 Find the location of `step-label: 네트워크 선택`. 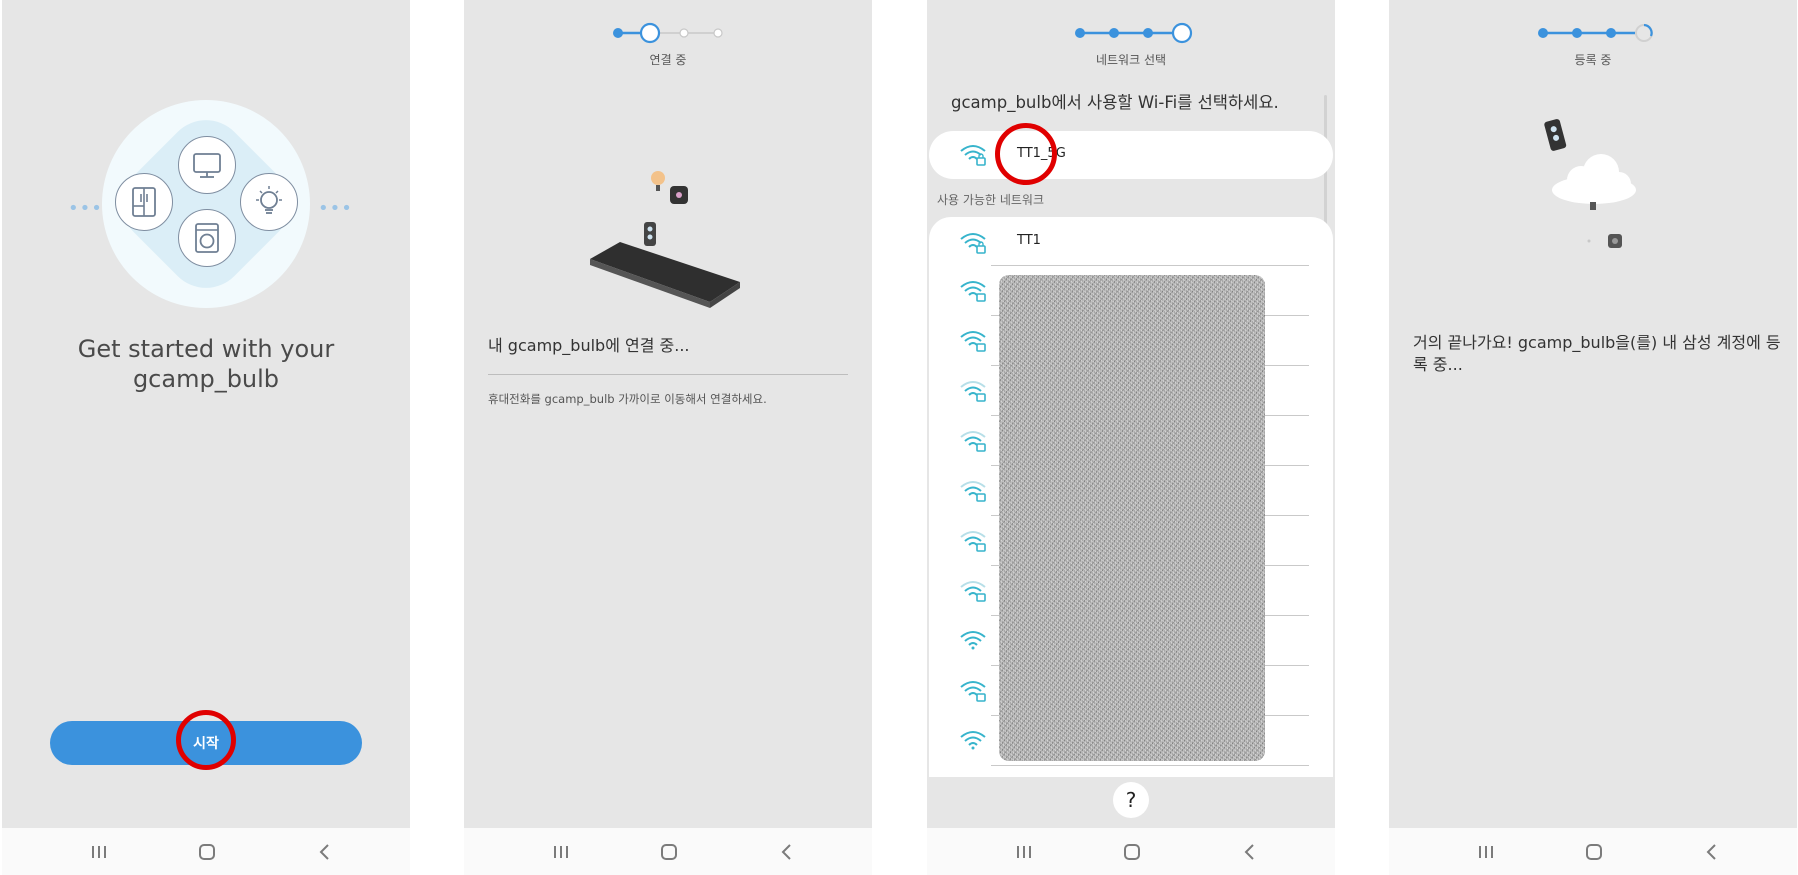

step-label: 네트워크 선택 is located at coordinates (1131, 60).